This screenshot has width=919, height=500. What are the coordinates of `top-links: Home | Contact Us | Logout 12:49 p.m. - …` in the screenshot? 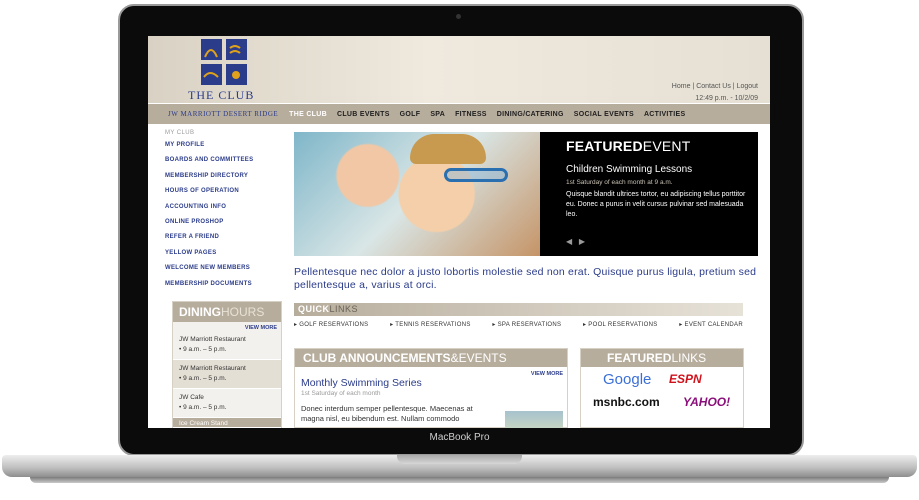 It's located at (715, 93).